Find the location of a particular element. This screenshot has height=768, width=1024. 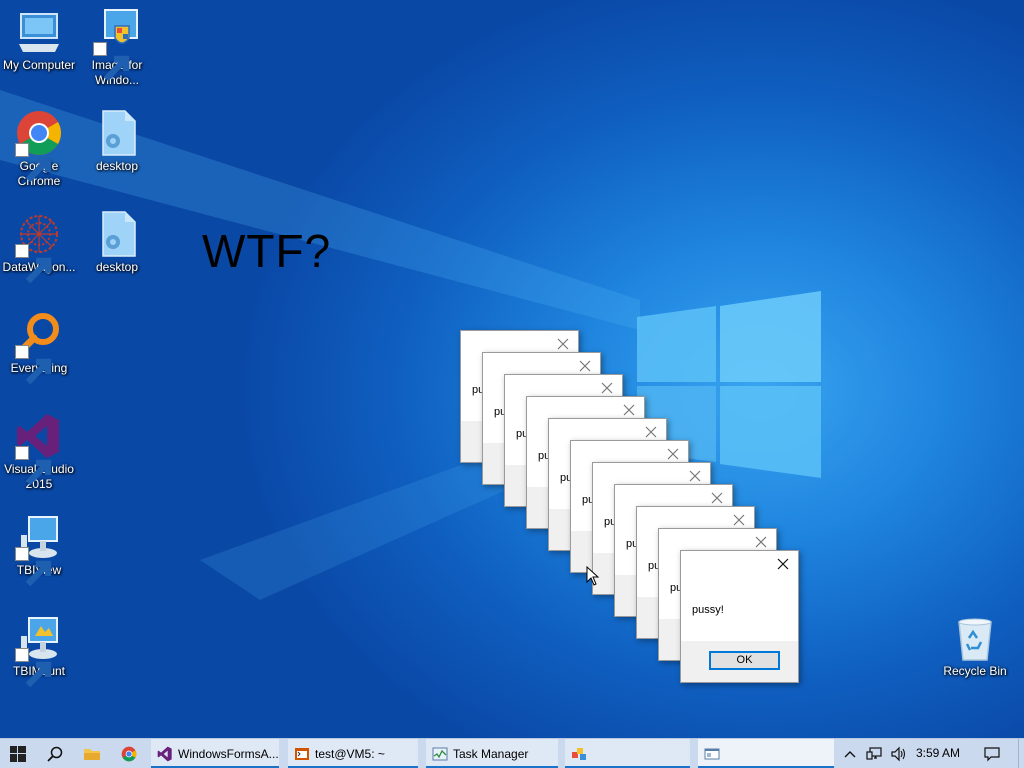

desktop-icon-recycle-bin: Recycle Bin is located at coordinates (975, 646).